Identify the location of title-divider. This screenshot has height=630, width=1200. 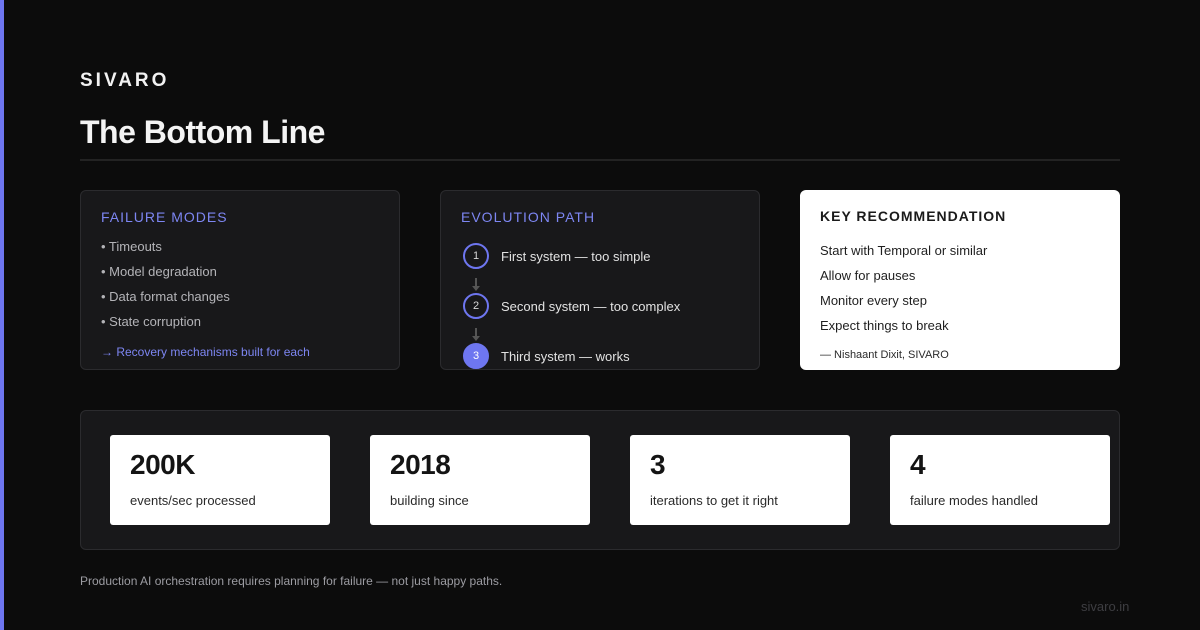
(600, 160).